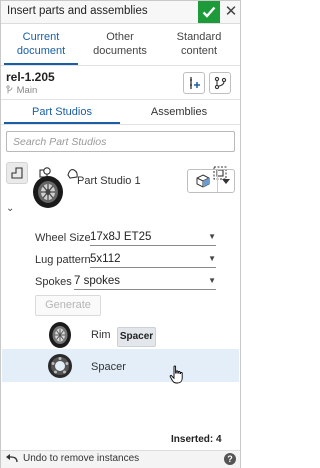 This screenshot has width=320, height=468. What do you see at coordinates (41, 51) in the screenshot?
I see `tab-label-line2: document` at bounding box center [41, 51].